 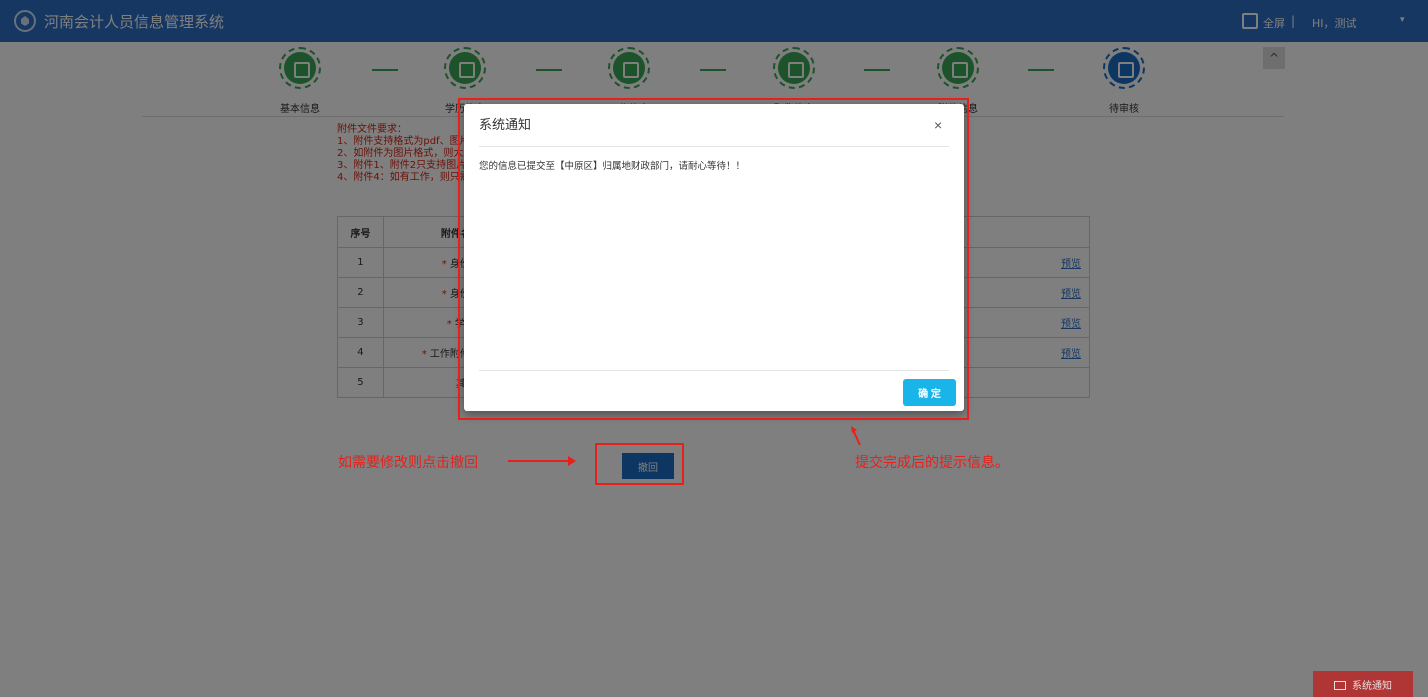 What do you see at coordinates (1372, 686) in the screenshot?
I see `system-notice-label: 系统通知` at bounding box center [1372, 686].